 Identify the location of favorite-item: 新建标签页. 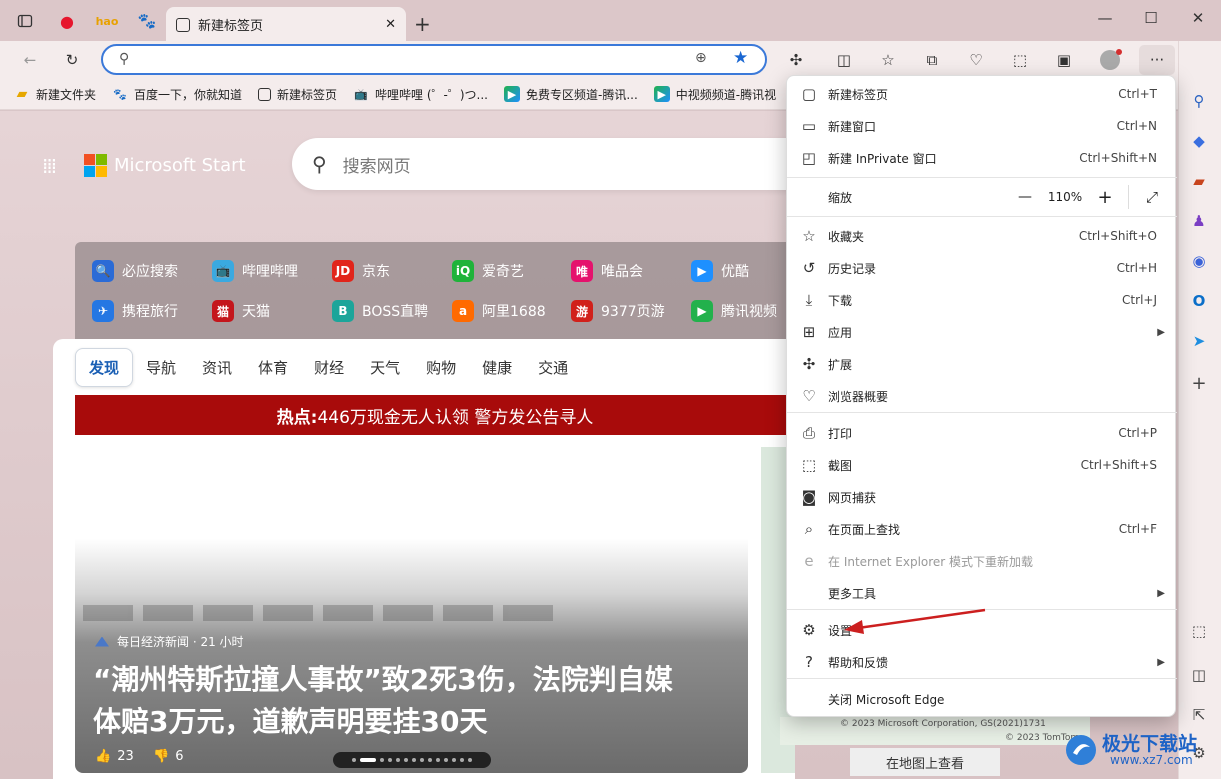
(297, 94).